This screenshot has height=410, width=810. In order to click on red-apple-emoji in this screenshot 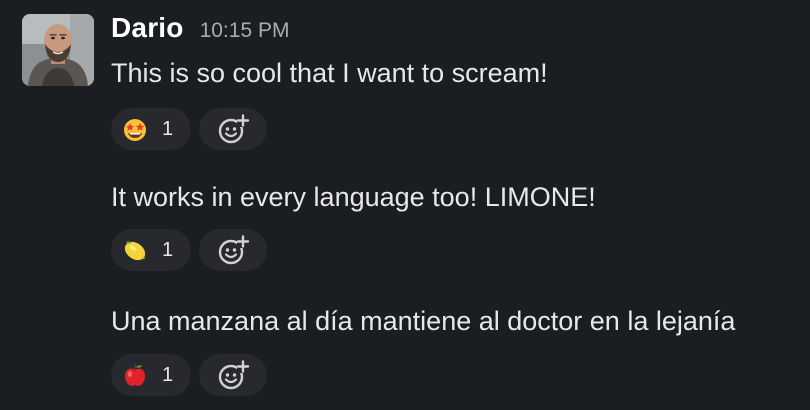, I will do `click(135, 375)`.